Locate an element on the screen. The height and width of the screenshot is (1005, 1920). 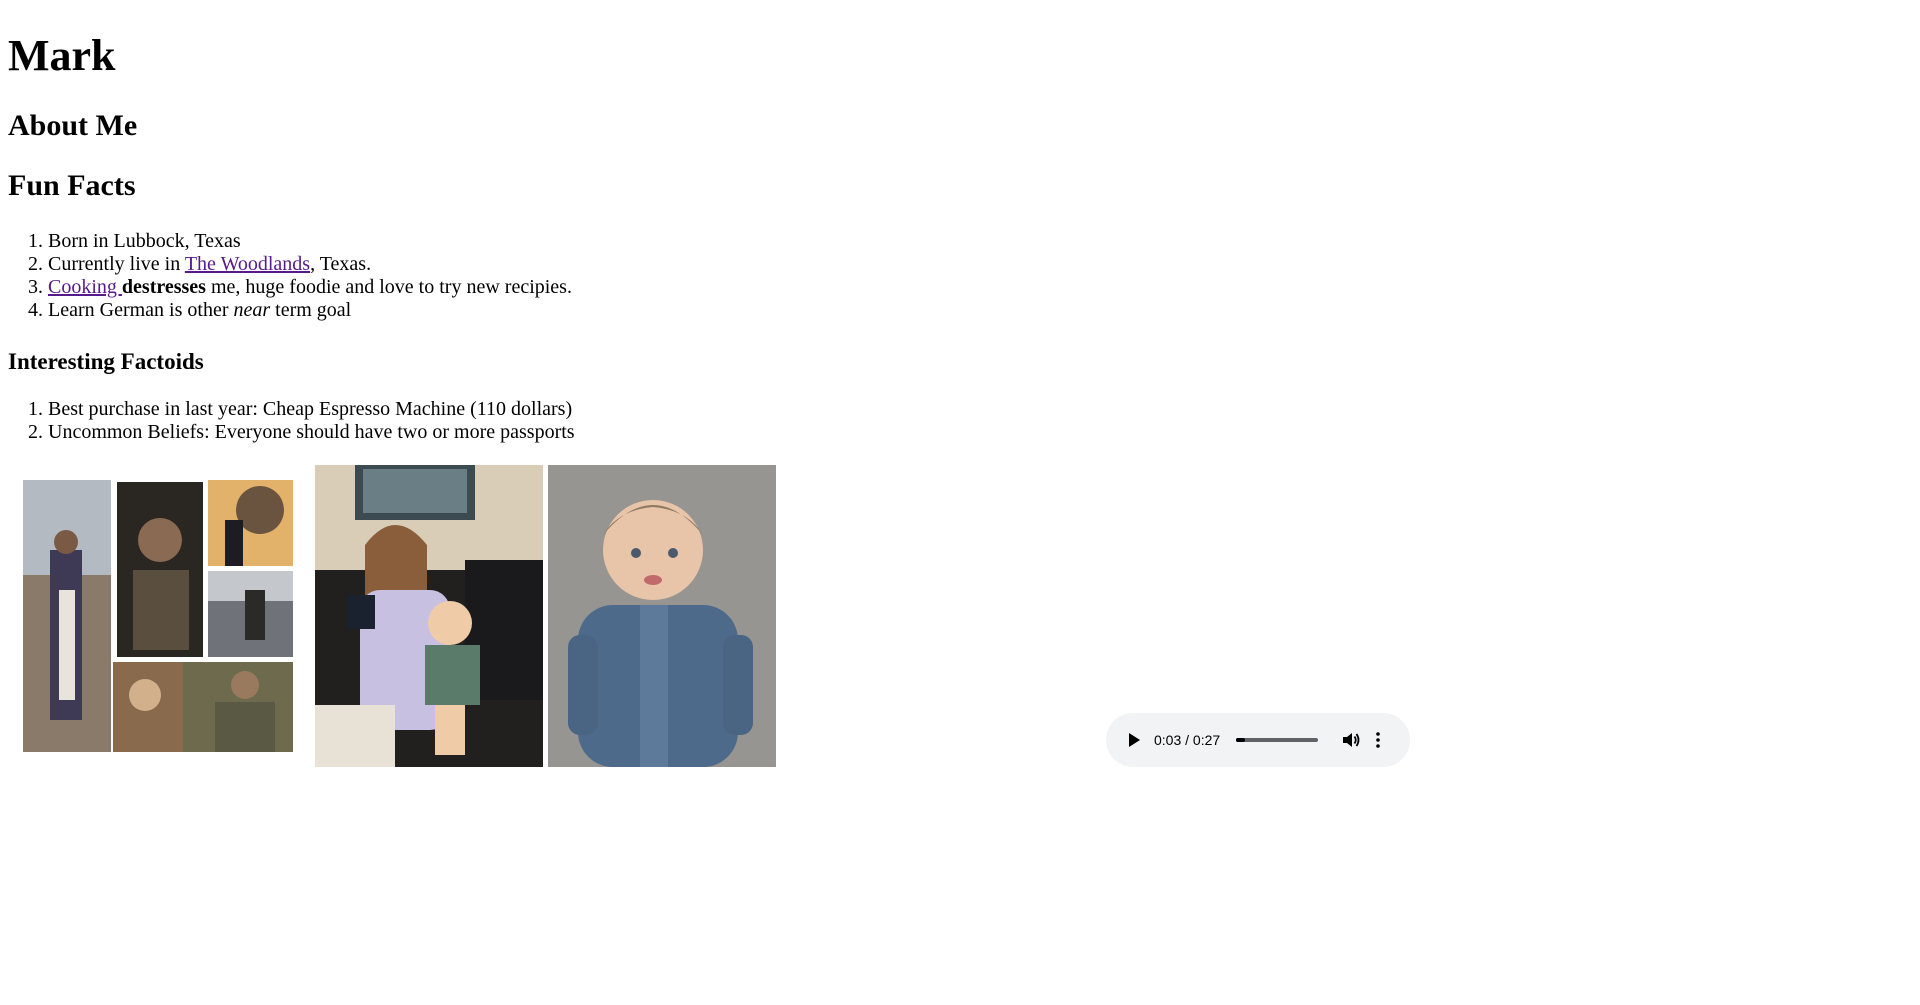
volume-button is located at coordinates (1351, 740).